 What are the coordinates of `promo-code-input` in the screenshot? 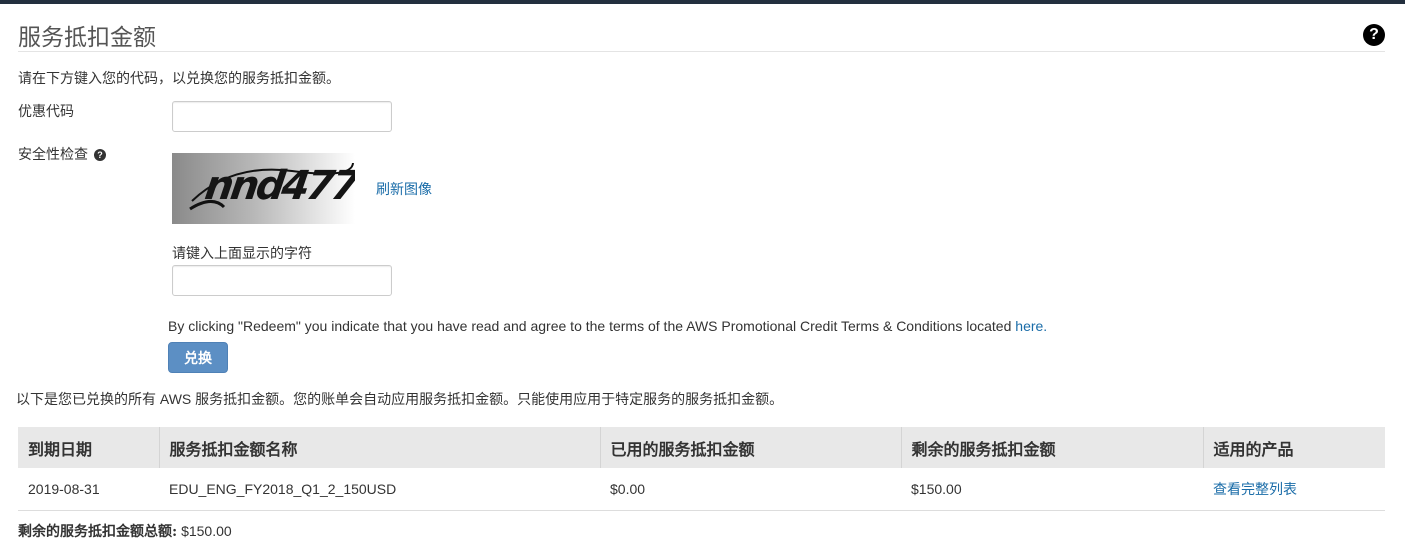 It's located at (282, 116).